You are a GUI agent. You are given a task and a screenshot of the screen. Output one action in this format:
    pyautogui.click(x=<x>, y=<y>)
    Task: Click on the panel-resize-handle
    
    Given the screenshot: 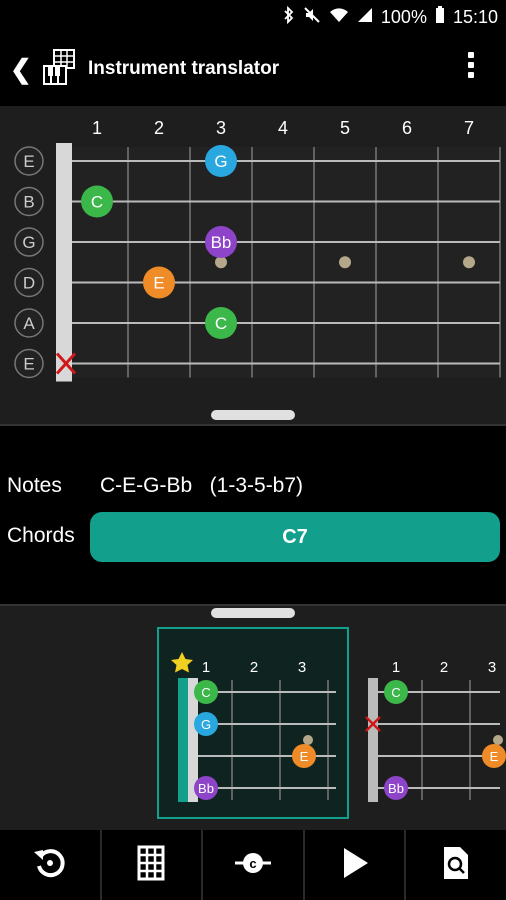 What is the action you would take?
    pyautogui.click(x=253, y=415)
    